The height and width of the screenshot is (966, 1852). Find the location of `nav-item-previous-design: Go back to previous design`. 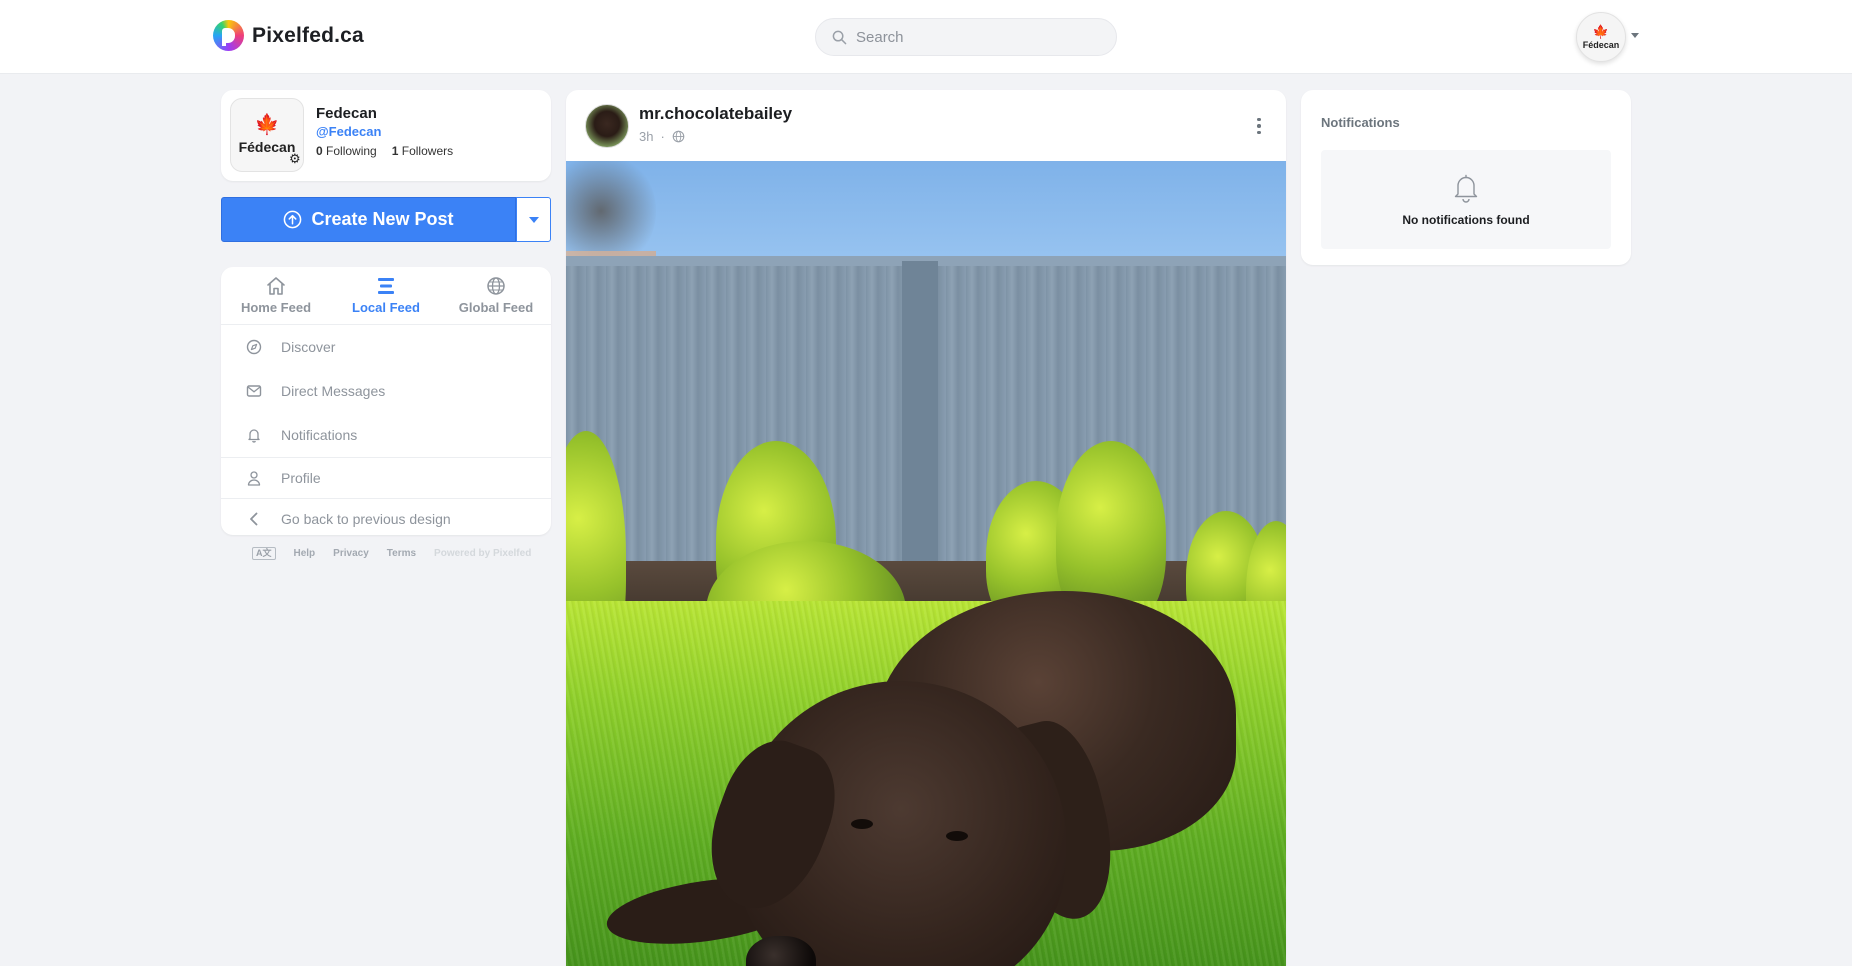

nav-item-previous-design: Go back to previous design is located at coordinates (386, 516).